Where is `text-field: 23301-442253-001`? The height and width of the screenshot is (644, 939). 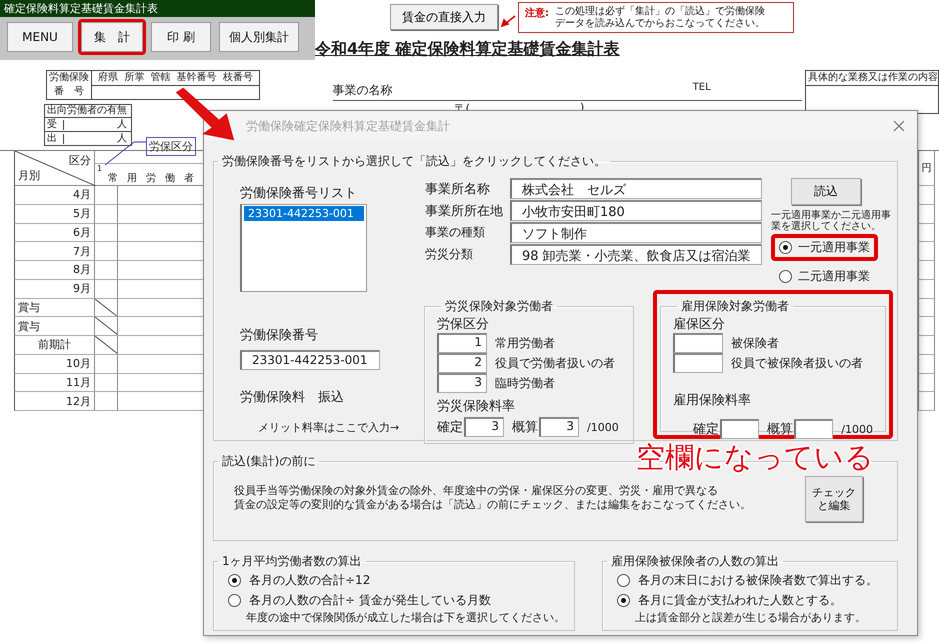 text-field: 23301-442253-001 is located at coordinates (310, 360).